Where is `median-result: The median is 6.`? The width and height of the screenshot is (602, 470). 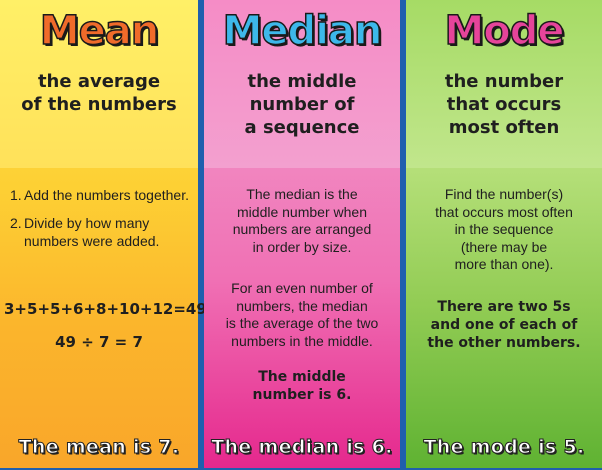 median-result: The median is 6. is located at coordinates (302, 447).